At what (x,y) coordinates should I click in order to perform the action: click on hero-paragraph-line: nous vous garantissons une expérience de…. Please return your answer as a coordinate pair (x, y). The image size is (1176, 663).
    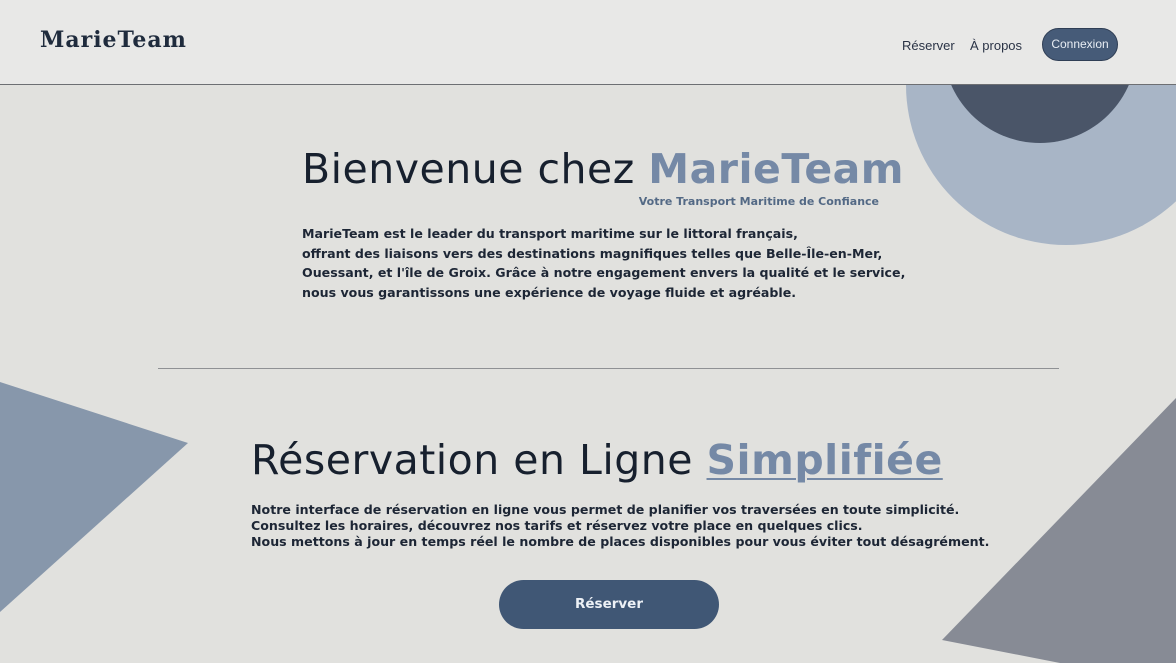
    Looking at the image, I should click on (549, 292).